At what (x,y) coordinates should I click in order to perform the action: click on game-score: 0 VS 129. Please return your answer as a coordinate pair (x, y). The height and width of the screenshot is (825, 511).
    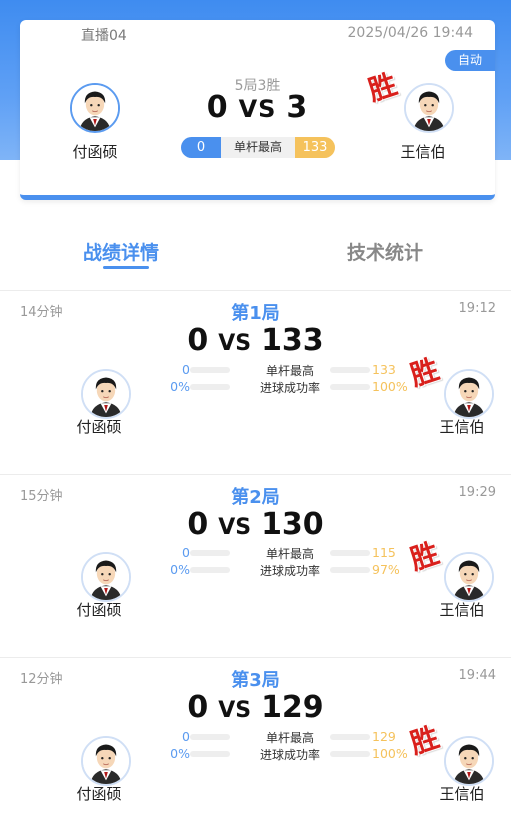
    Looking at the image, I should click on (255, 707).